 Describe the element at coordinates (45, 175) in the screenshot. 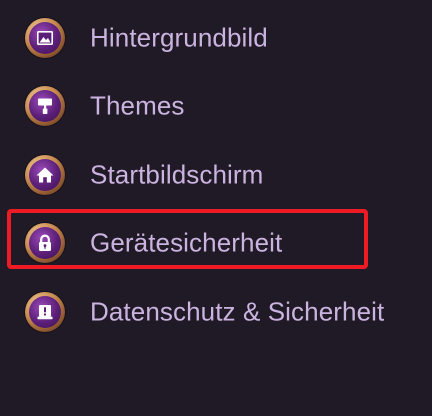

I see `home-icon` at that location.